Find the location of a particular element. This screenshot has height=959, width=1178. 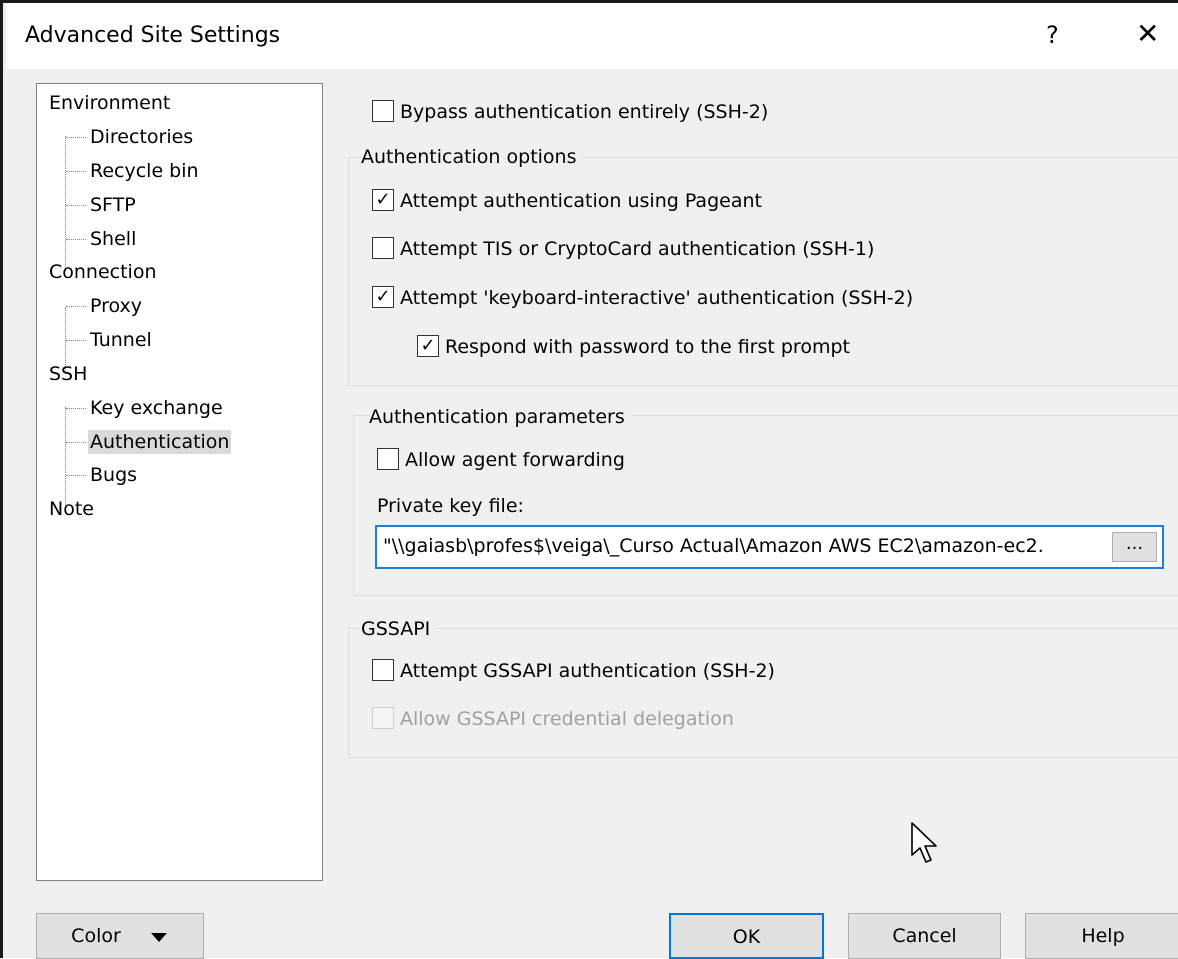

gssapi-auth-checkbox: Attempt GSSAPI authentication (SSH-2) is located at coordinates (573, 671).